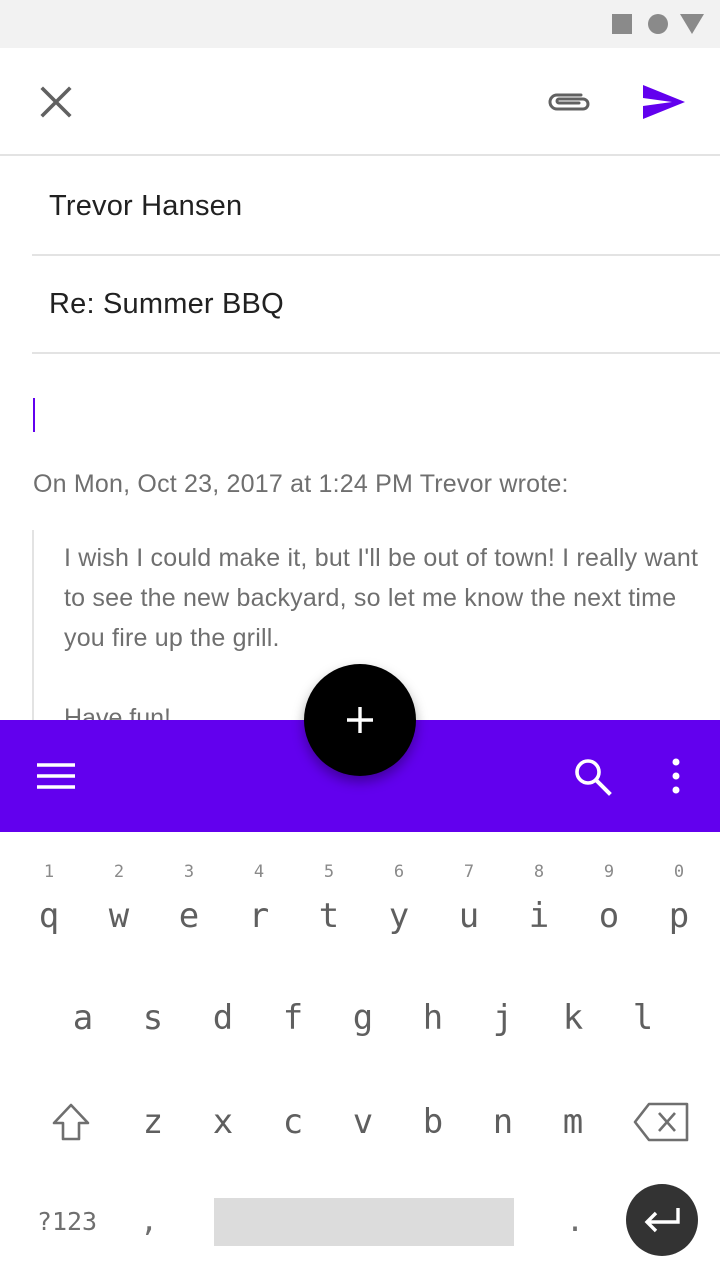 The image size is (720, 1280). Describe the element at coordinates (119, 916) in the screenshot. I see `key-label: w` at that location.